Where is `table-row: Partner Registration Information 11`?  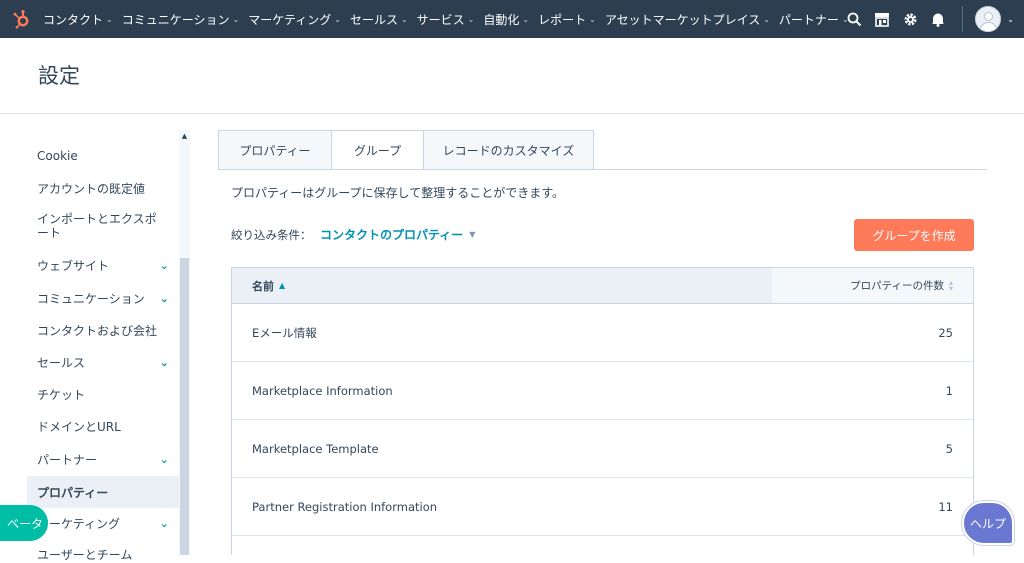 table-row: Partner Registration Information 11 is located at coordinates (602, 507).